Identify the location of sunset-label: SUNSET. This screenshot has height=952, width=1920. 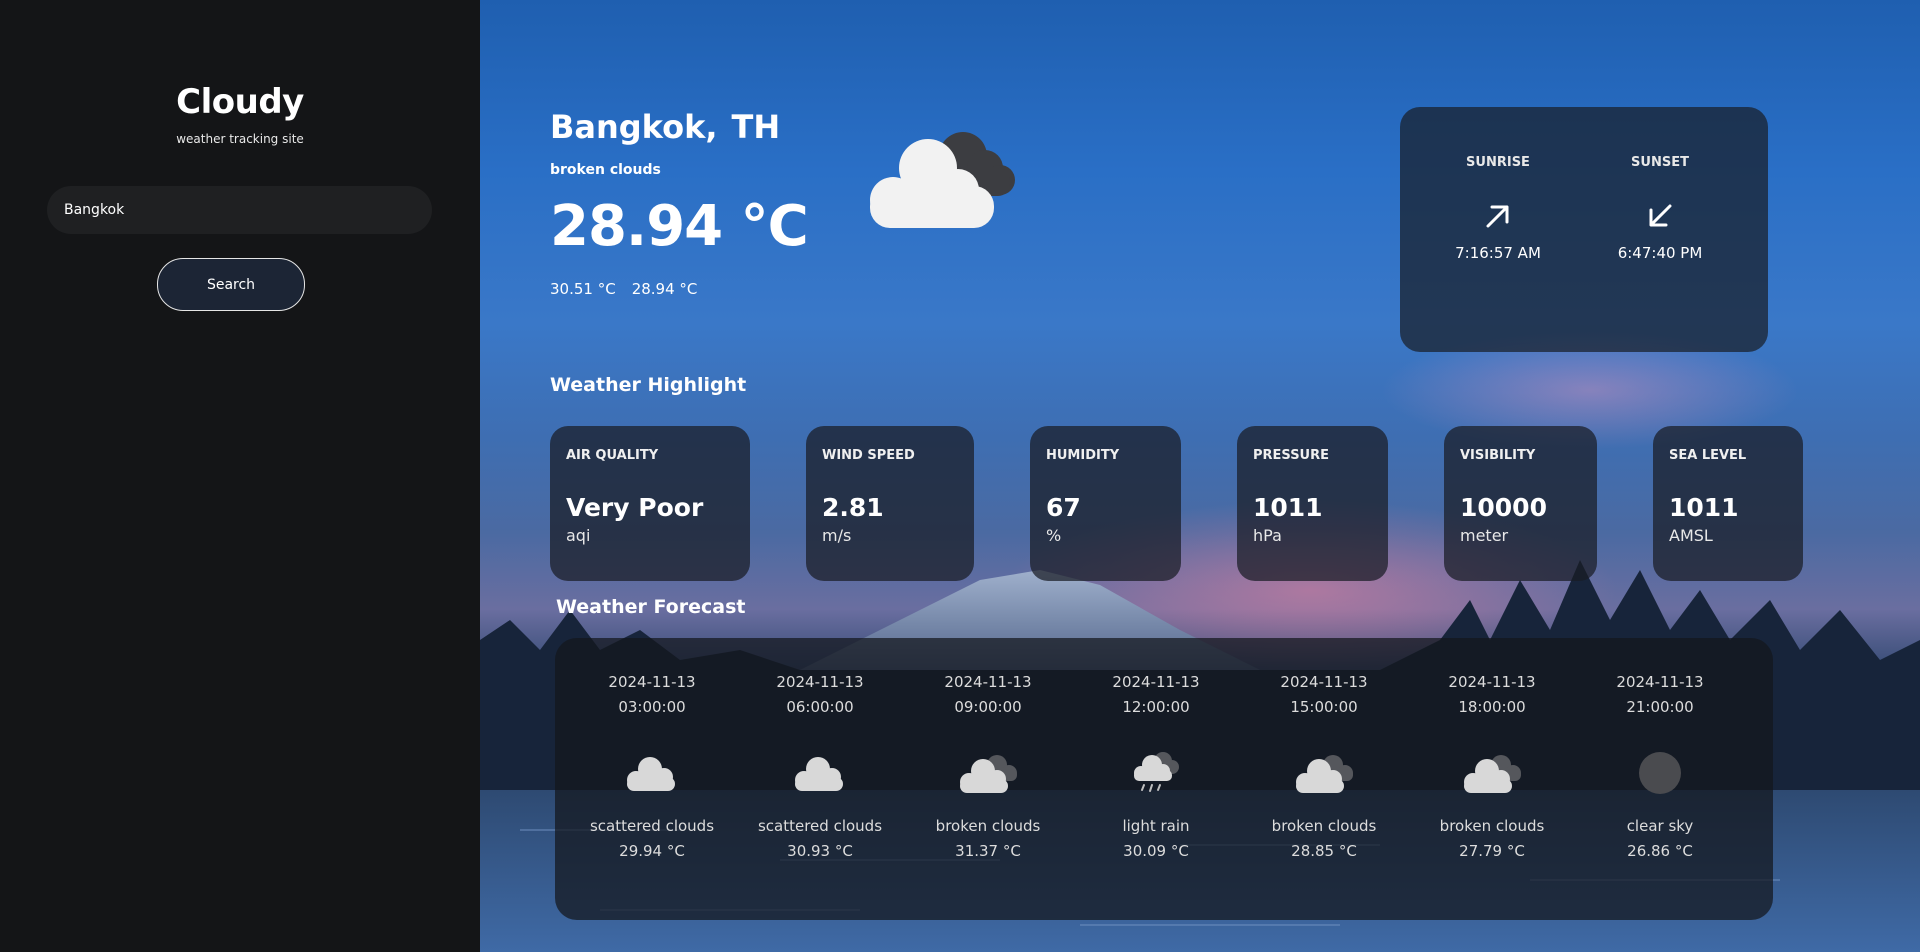
(1660, 162).